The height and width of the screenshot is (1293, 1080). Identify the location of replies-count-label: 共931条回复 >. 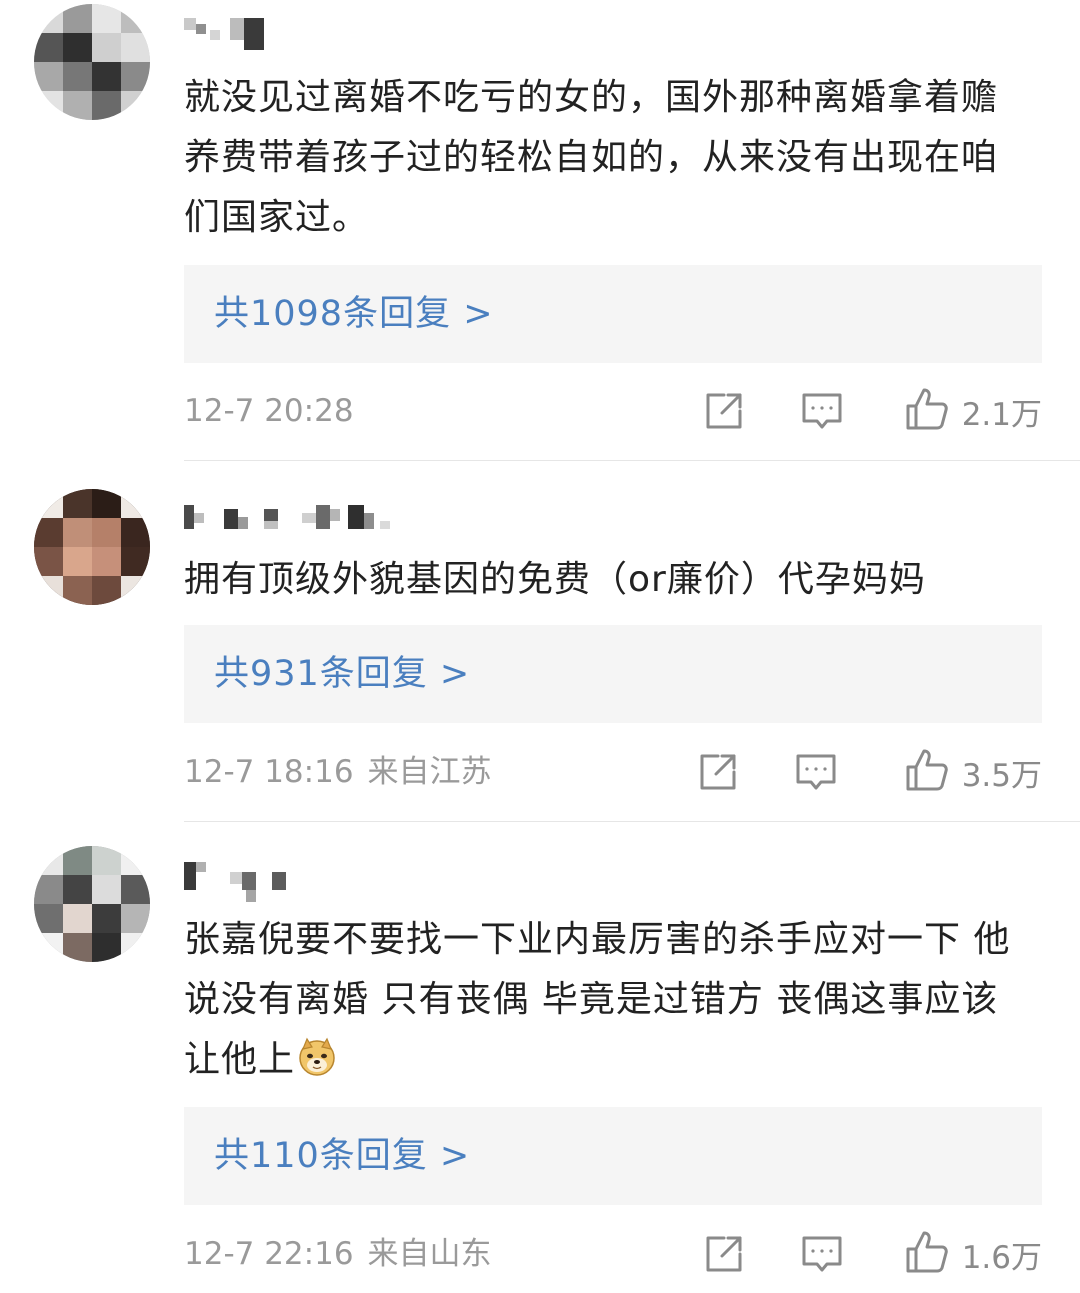
(342, 674).